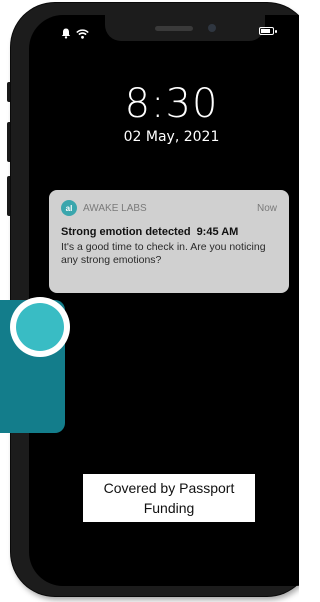  Describe the element at coordinates (126, 232) in the screenshot. I see `notification-title: Strong emotion detected` at that location.